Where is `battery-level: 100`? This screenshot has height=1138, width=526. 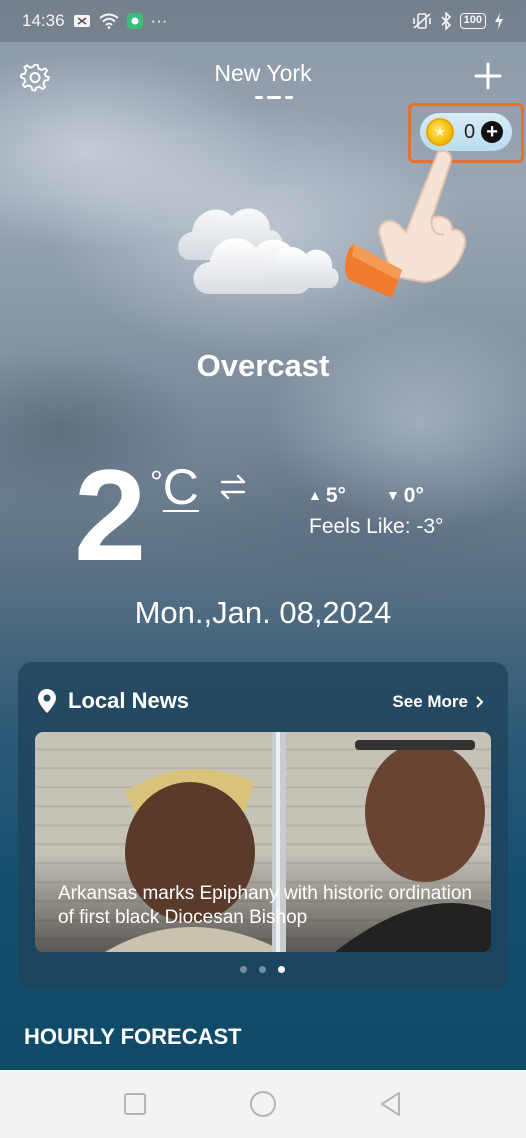
battery-level: 100 is located at coordinates (472, 21).